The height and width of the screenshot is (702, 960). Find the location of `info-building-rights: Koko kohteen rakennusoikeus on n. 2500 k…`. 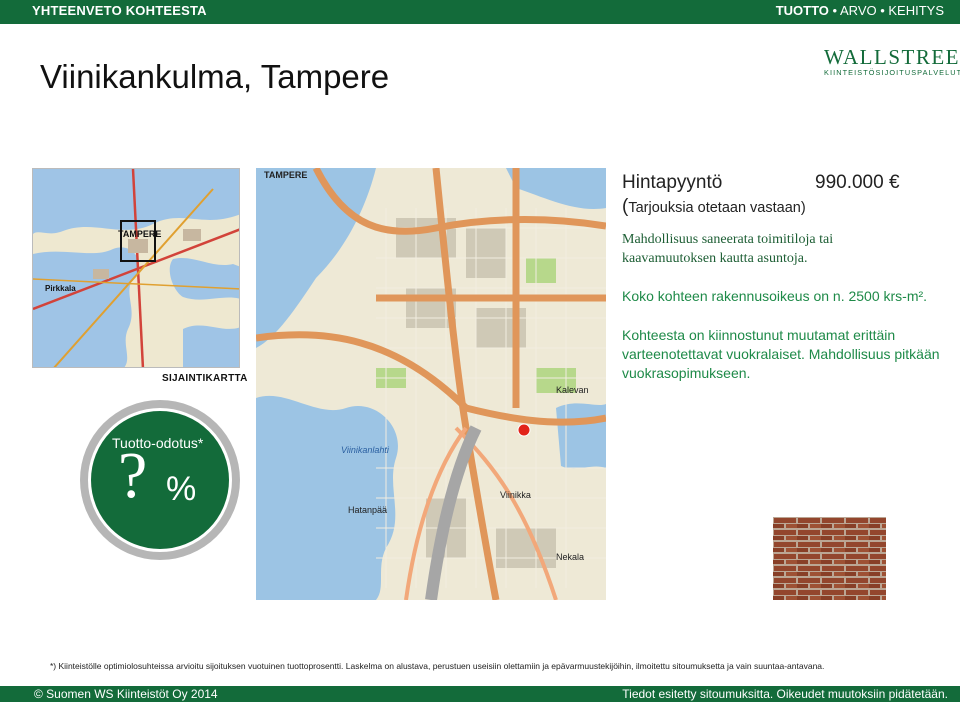

info-building-rights: Koko kohteen rakennusoikeus on n. 2500 k… is located at coordinates (775, 296).